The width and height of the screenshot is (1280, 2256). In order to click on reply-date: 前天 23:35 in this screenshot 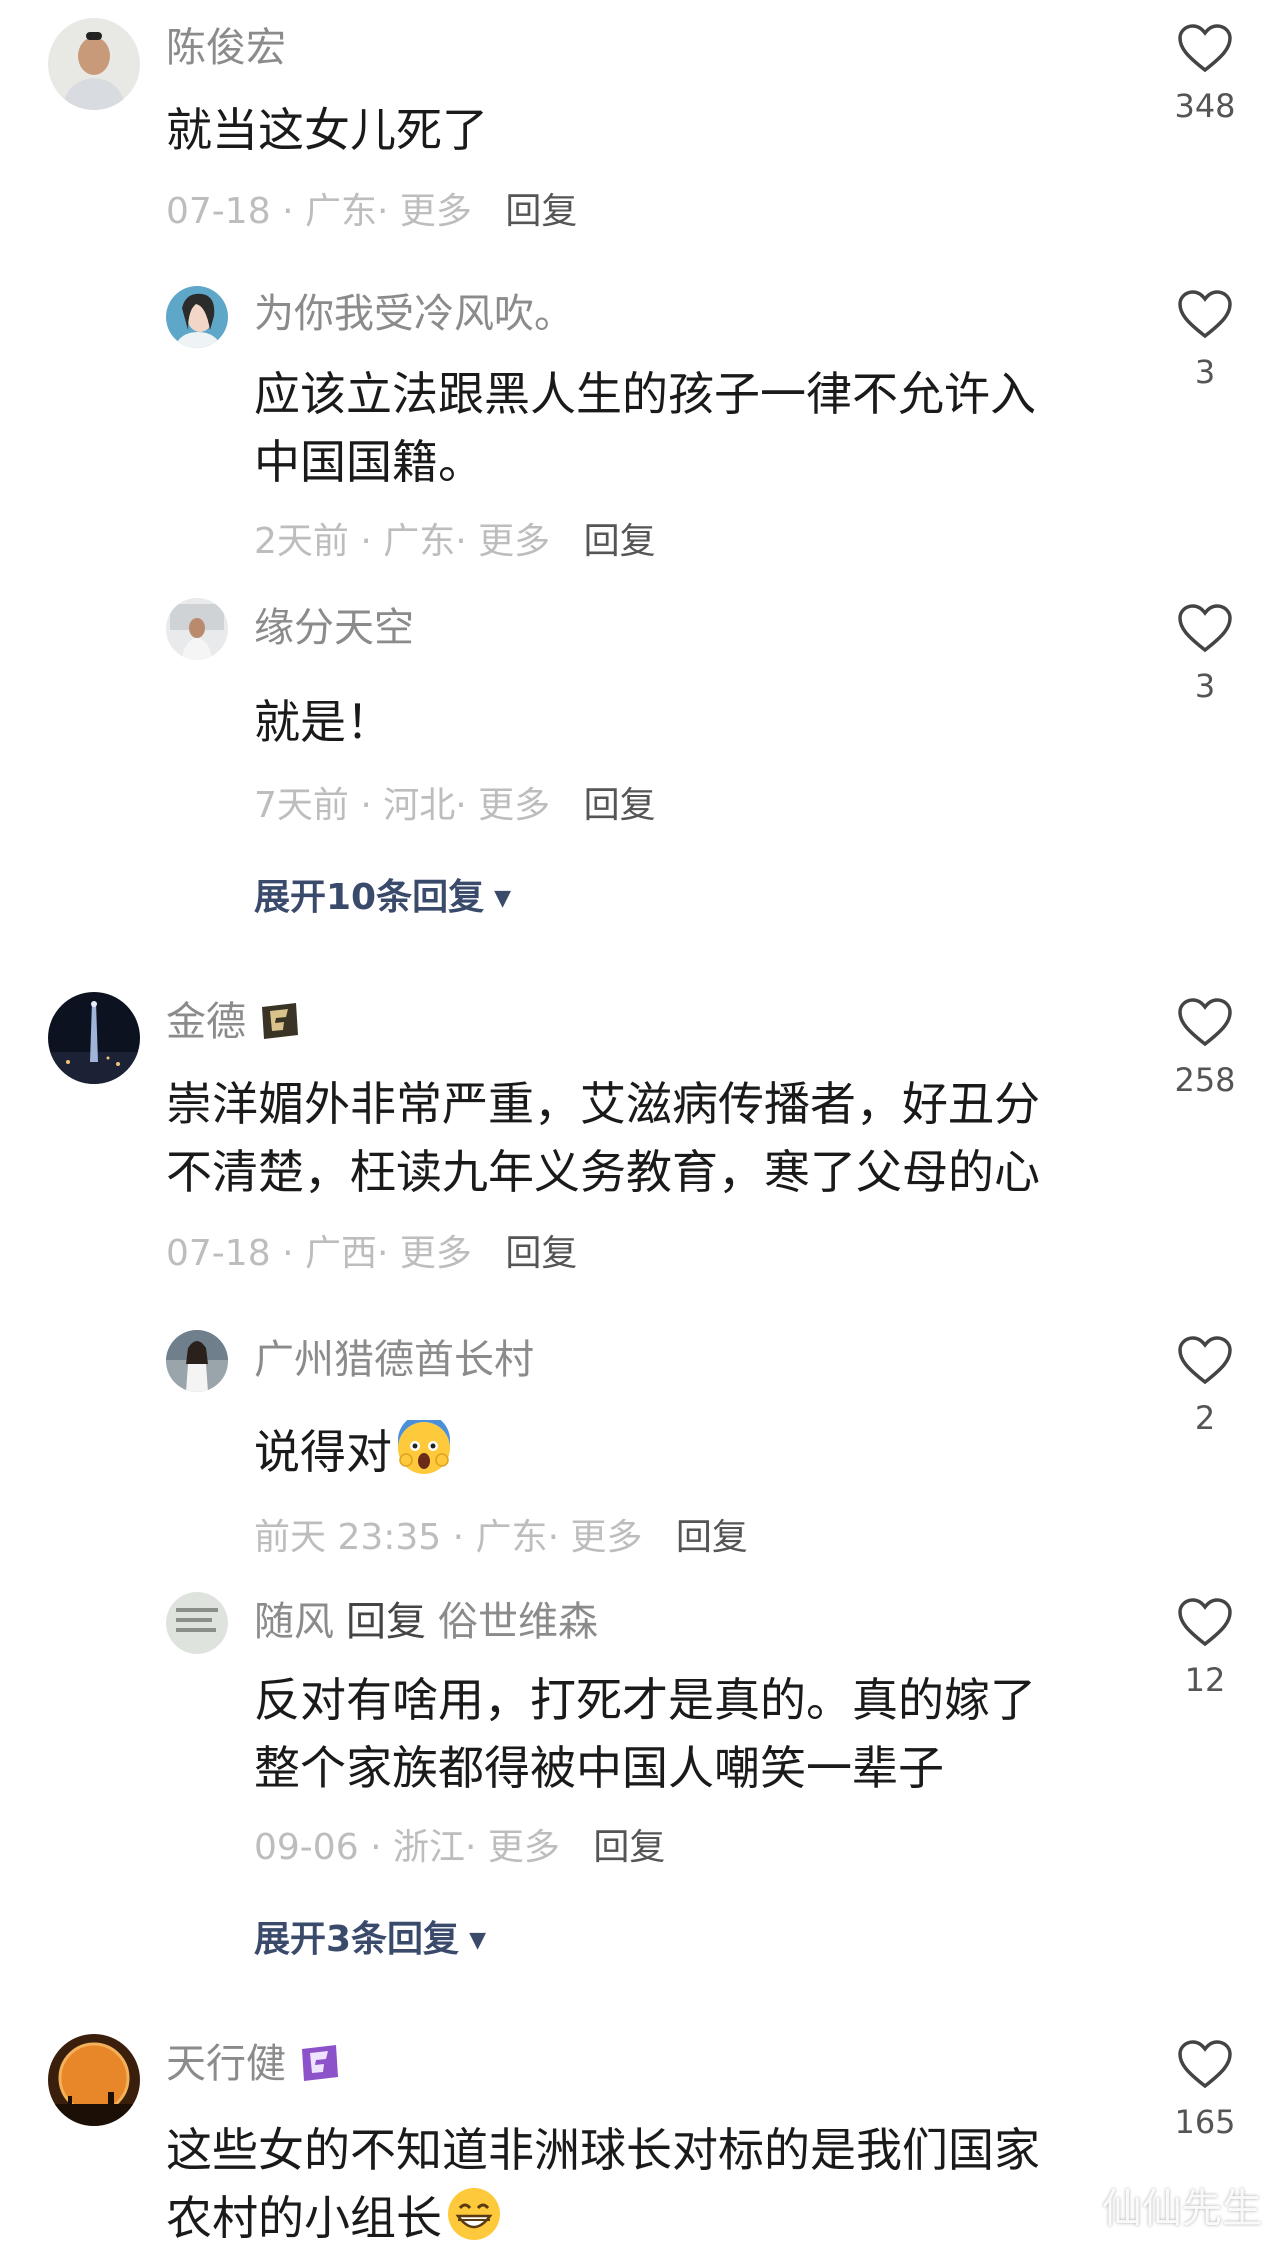, I will do `click(348, 1537)`.